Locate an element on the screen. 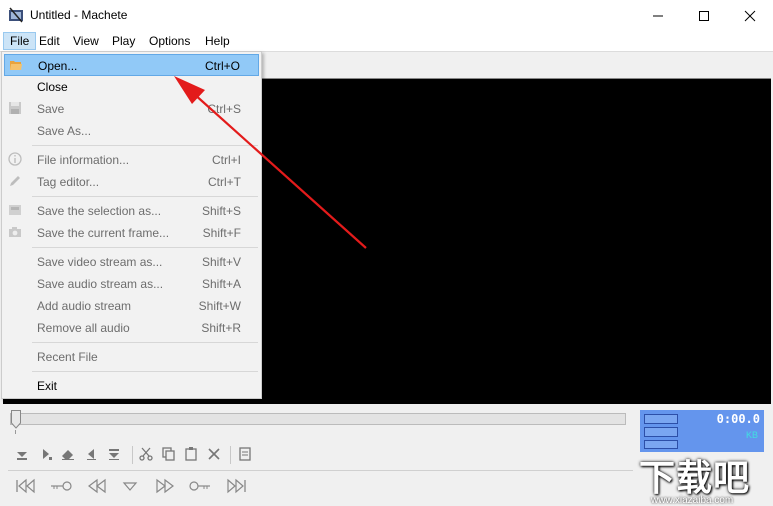  menu-file: File is located at coordinates (20, 41).